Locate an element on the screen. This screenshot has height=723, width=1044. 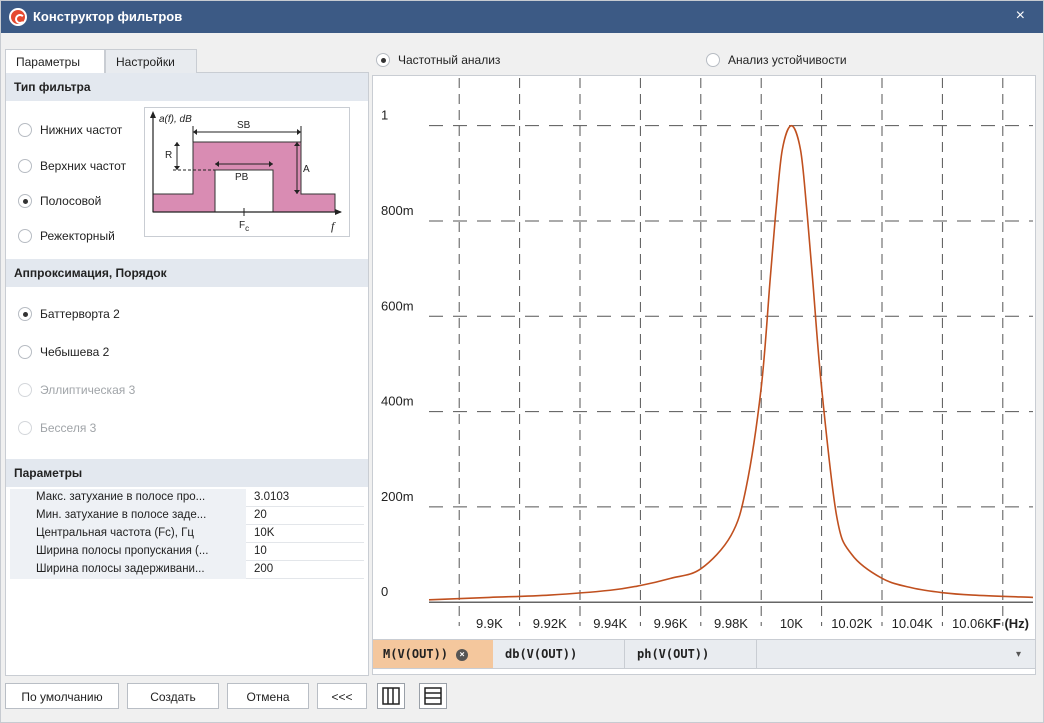
collapse-button: <<< is located at coordinates (342, 696).